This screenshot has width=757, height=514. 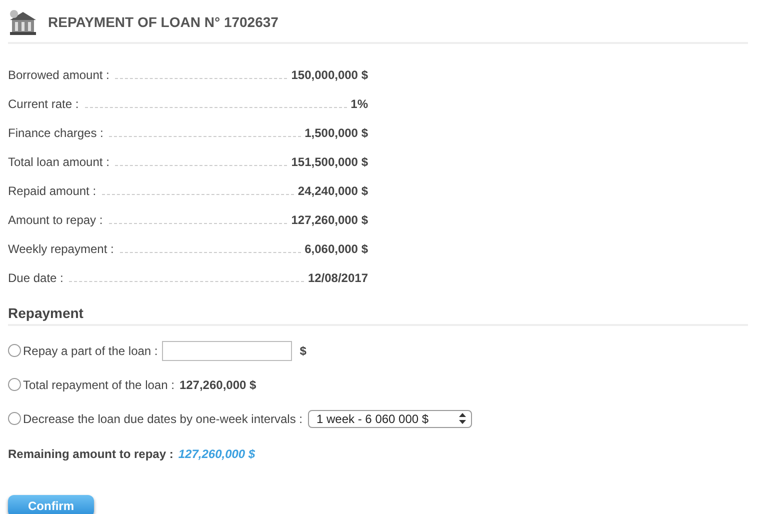 I want to click on detail-value: 24,240,000 $, so click(x=333, y=191).